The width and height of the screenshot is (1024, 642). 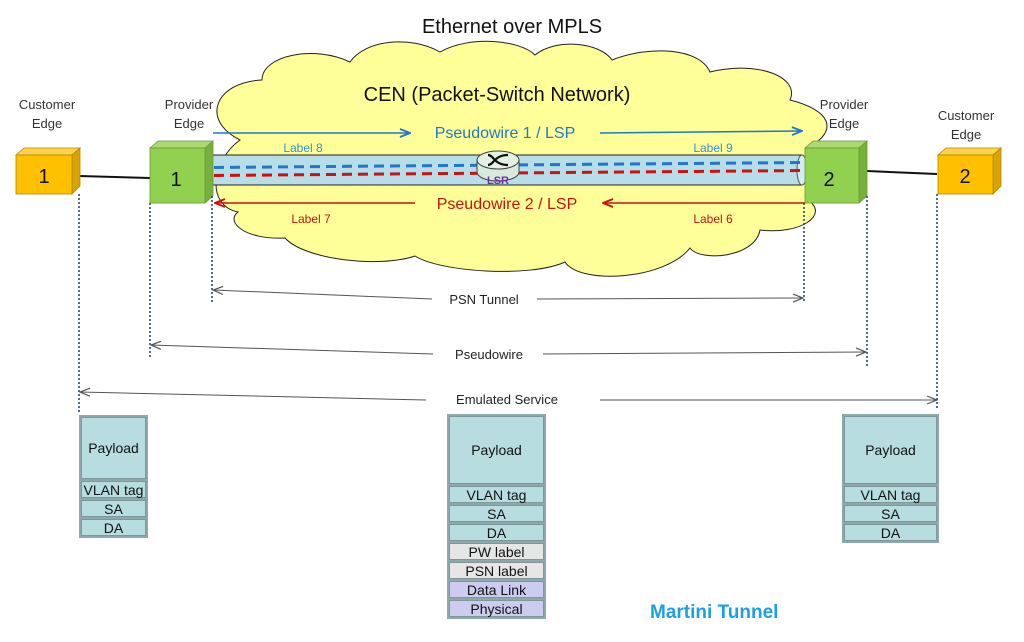 I want to click on provider-edge-1-number: 1, so click(x=175, y=180).